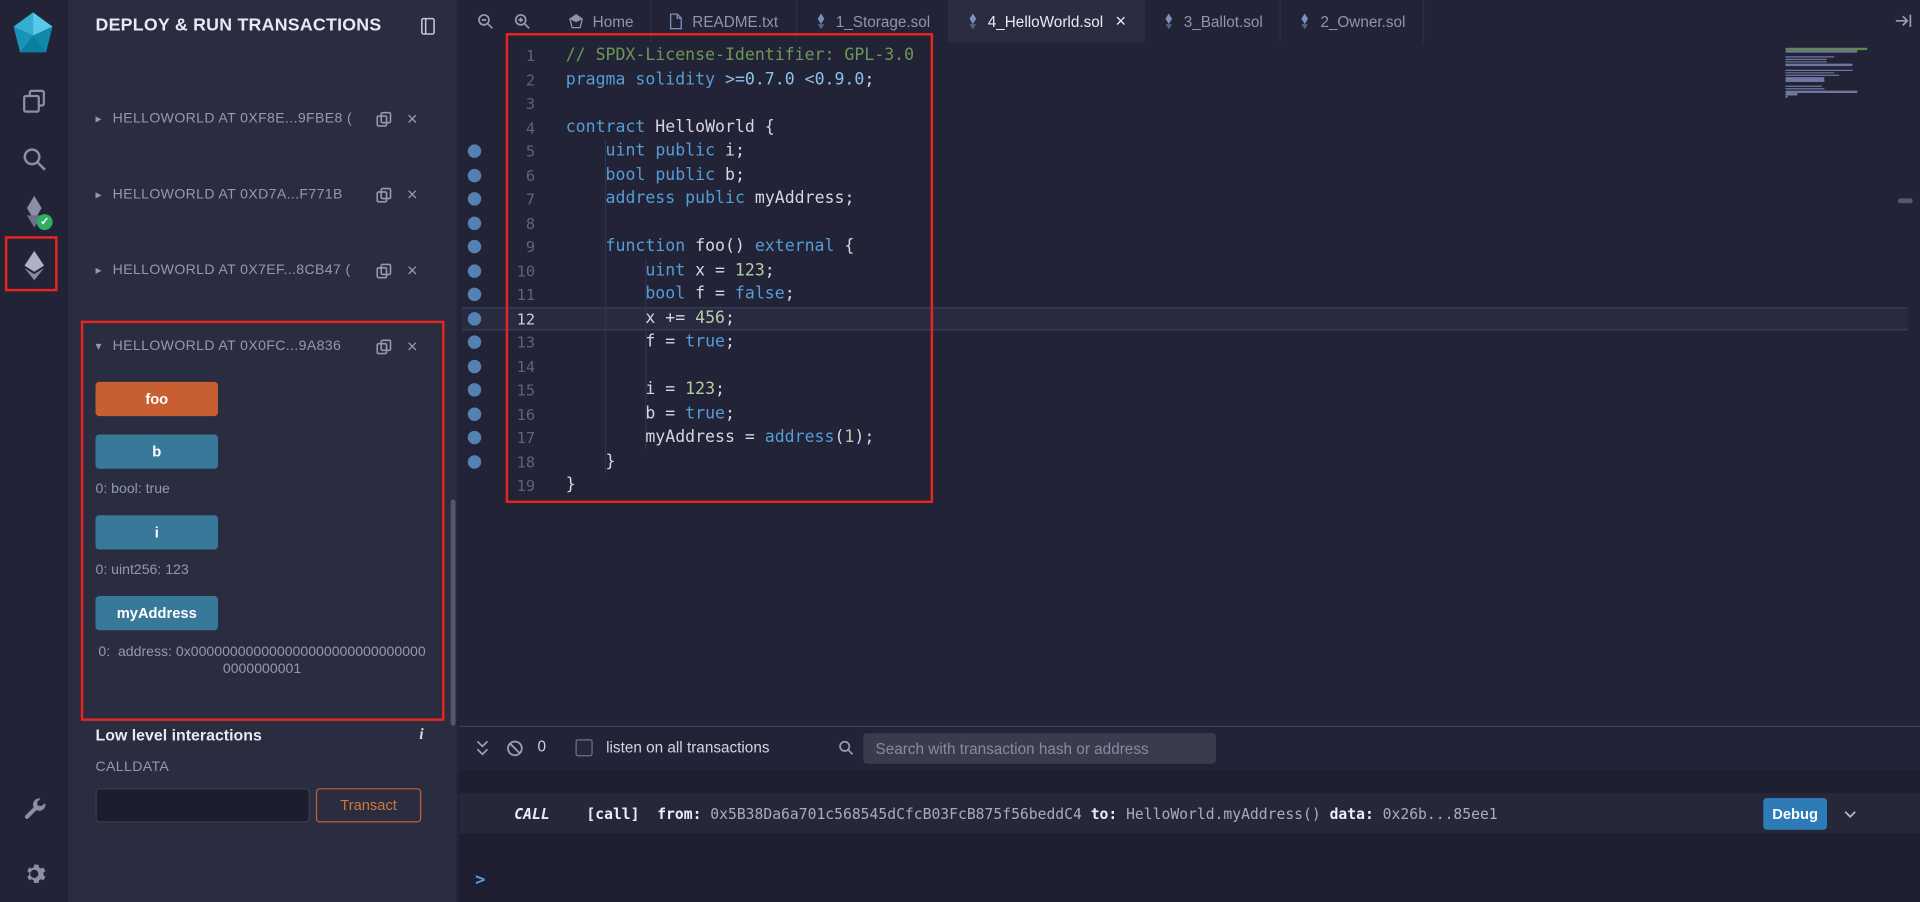  What do you see at coordinates (645, 389) in the screenshot?
I see `code-line: i = 123;` at bounding box center [645, 389].